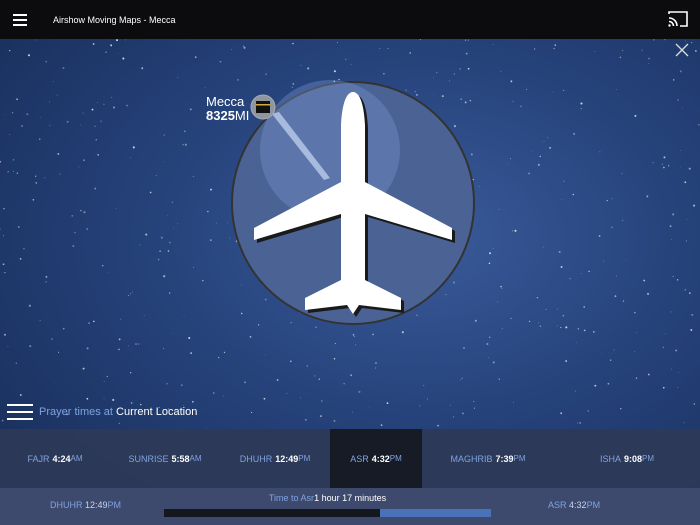  I want to click on distance-unit: MI, so click(242, 115).